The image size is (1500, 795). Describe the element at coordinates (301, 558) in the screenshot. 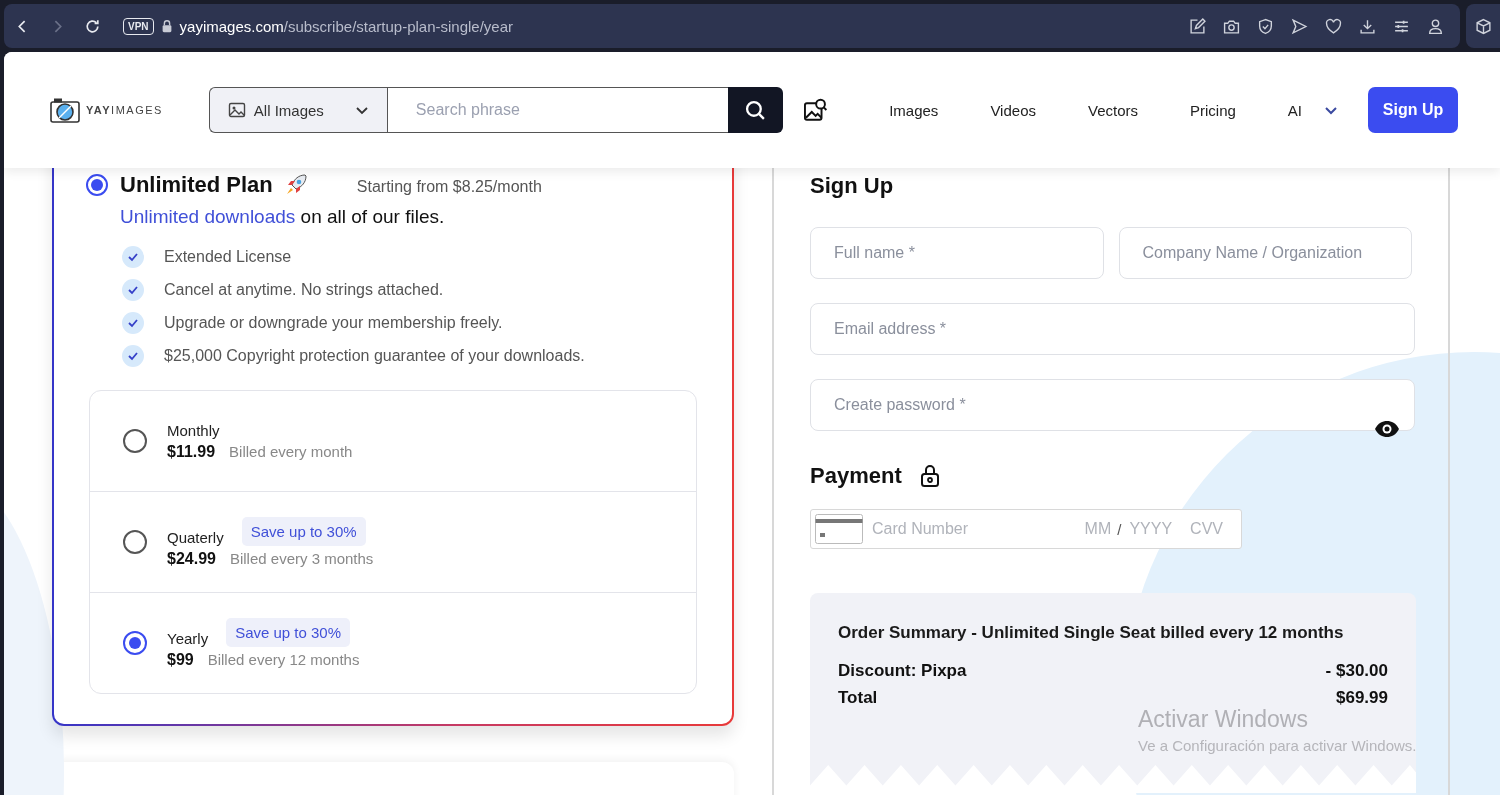

I see `billing-note: Billed every 3 months` at that location.